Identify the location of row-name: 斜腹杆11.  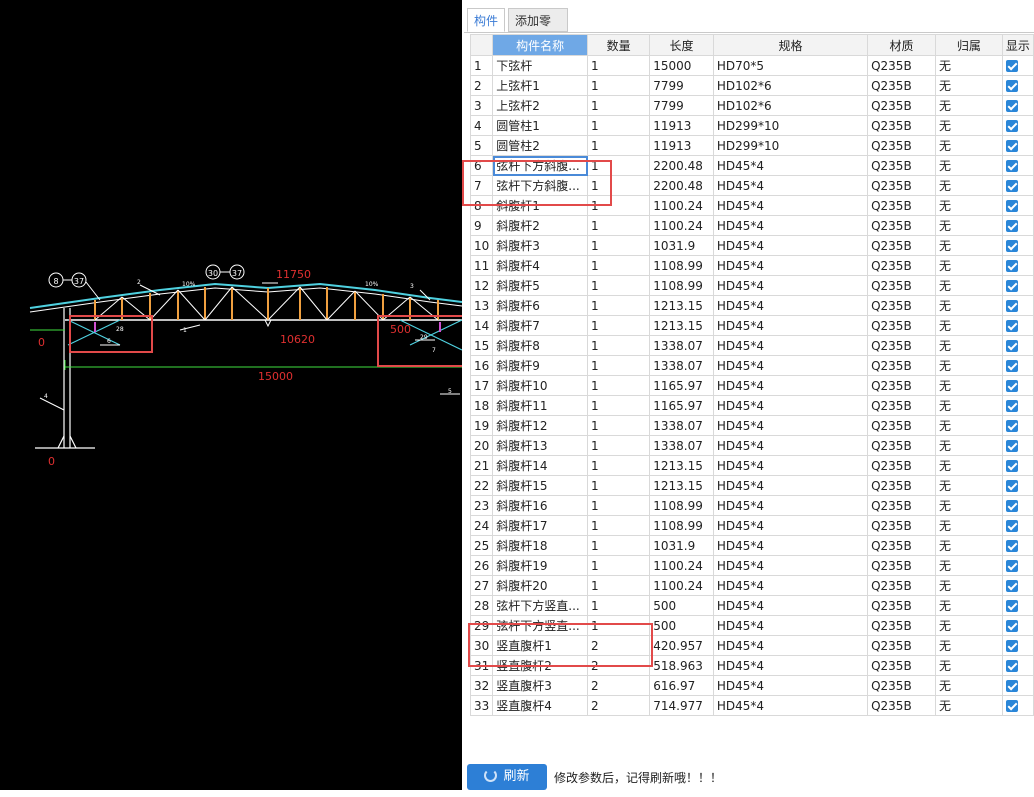
(540, 405).